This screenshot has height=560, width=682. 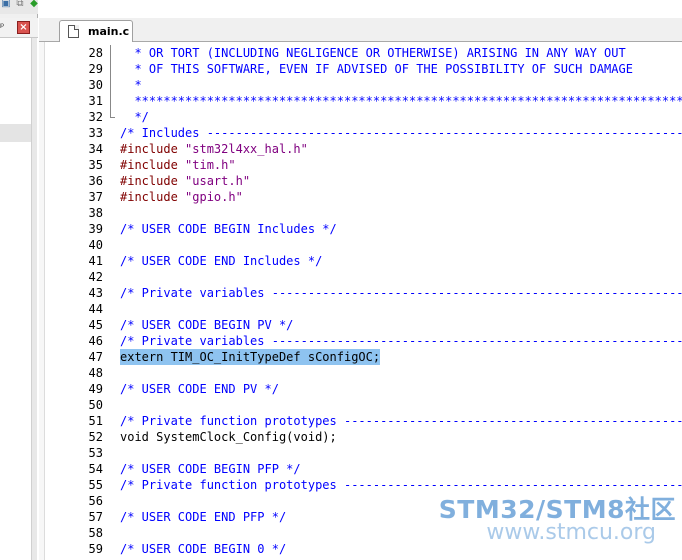 I want to click on line-number: 46, so click(x=95, y=341).